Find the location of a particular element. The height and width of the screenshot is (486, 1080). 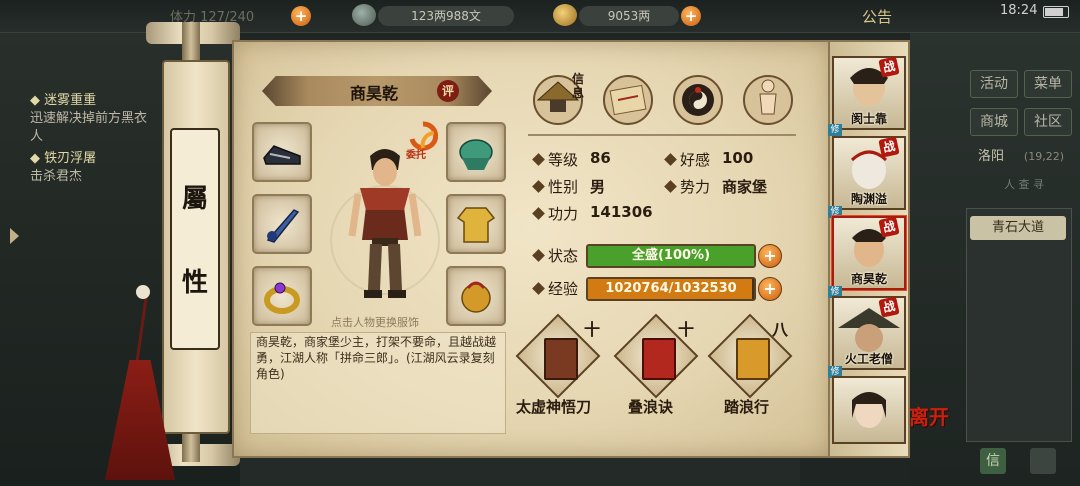

quest-title: ◆ 迷雾重重 is located at coordinates (63, 100).